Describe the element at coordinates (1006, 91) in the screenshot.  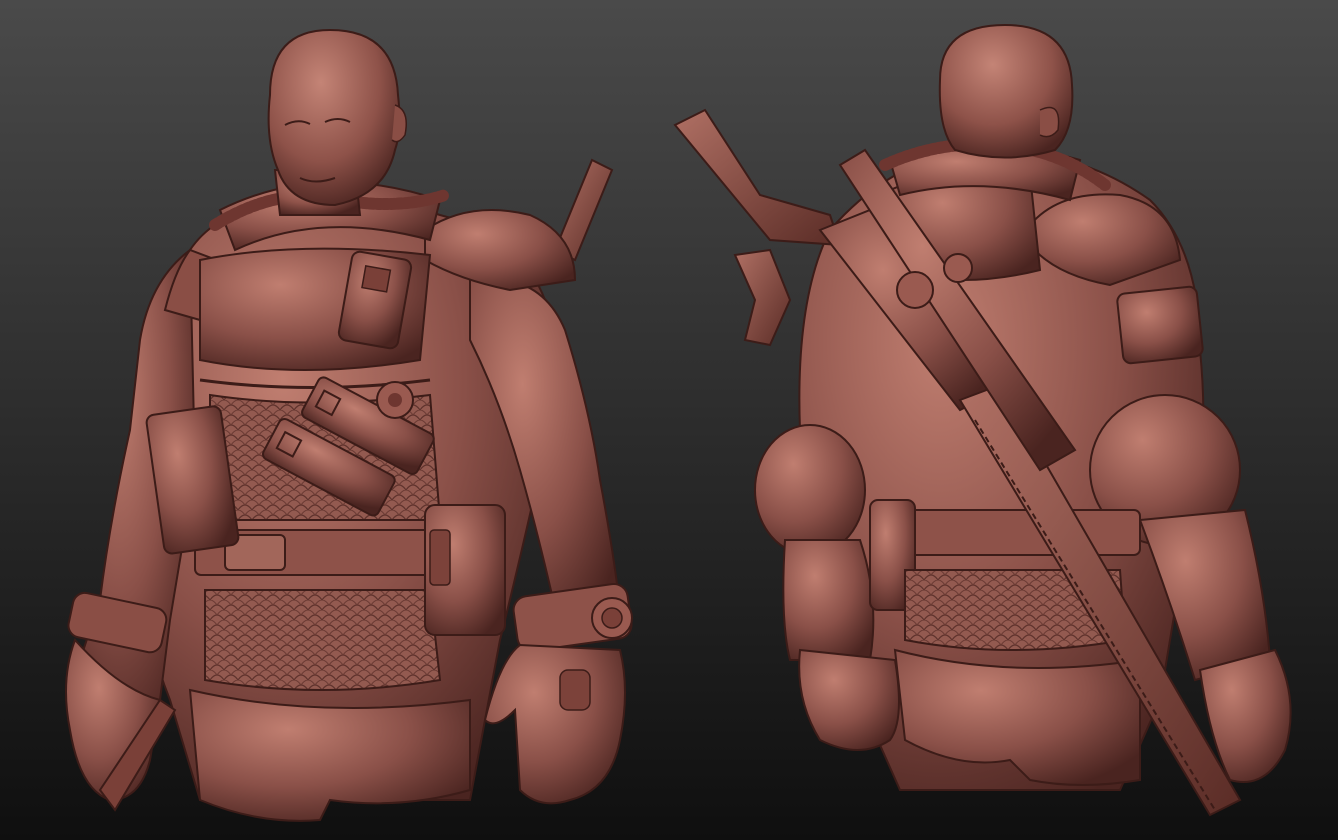
I see `back-head` at that location.